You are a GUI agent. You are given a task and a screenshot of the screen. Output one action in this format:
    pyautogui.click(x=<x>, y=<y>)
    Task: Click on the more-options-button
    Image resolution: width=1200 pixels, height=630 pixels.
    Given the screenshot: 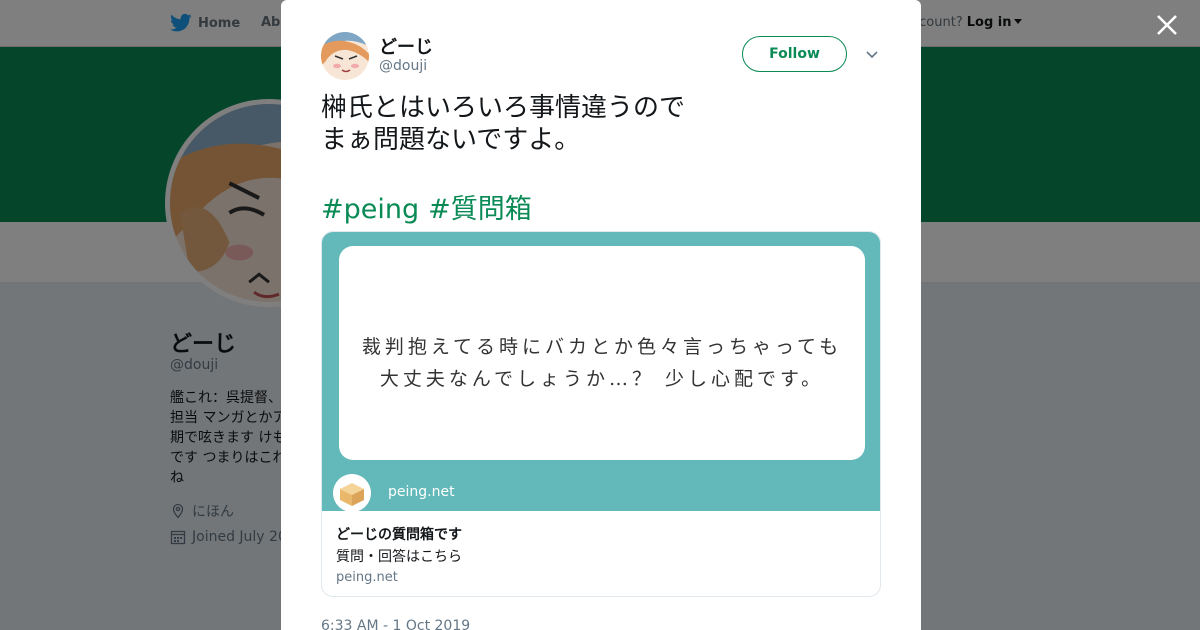 What is the action you would take?
    pyautogui.click(x=872, y=53)
    